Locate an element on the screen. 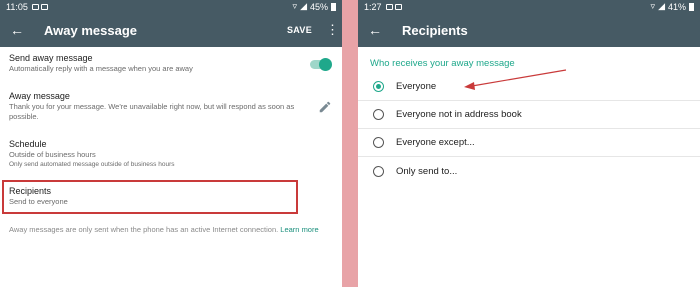  status-right: ▿ ◢ 41% is located at coordinates (672, 6).